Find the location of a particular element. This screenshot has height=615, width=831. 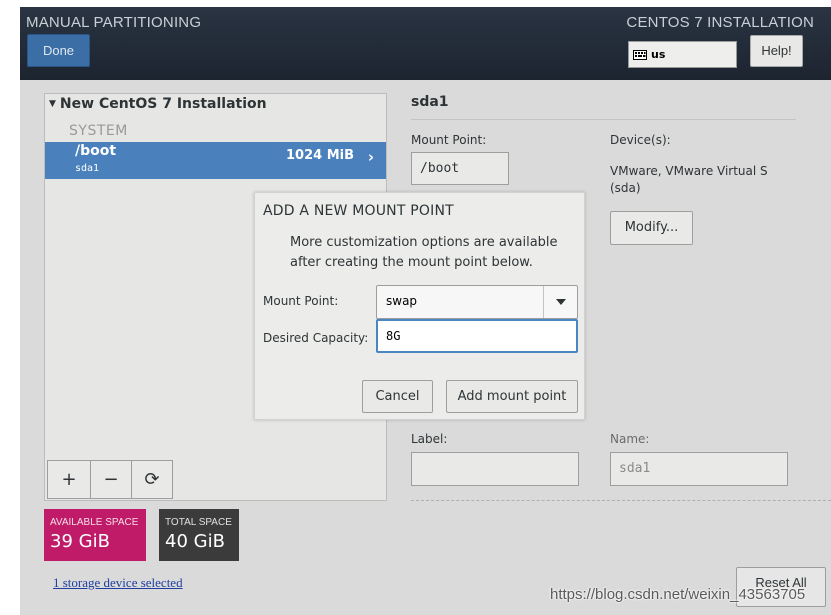

name-field-label: Name: is located at coordinates (630, 439).